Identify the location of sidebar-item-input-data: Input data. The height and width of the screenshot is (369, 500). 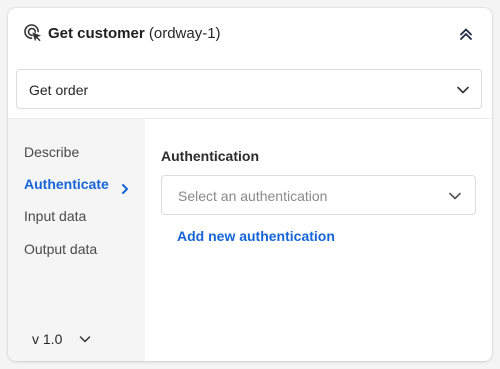
(55, 216).